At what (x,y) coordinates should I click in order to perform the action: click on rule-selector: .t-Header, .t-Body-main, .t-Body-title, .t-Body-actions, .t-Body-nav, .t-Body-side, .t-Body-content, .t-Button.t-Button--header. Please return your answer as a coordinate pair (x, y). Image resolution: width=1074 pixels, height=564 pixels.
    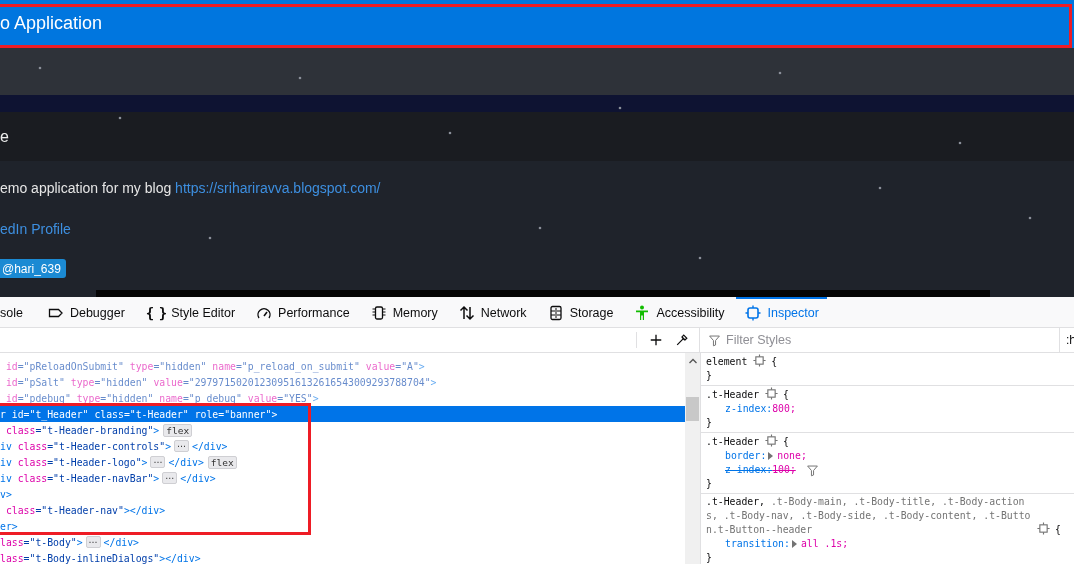
    Looking at the image, I should click on (868, 516).